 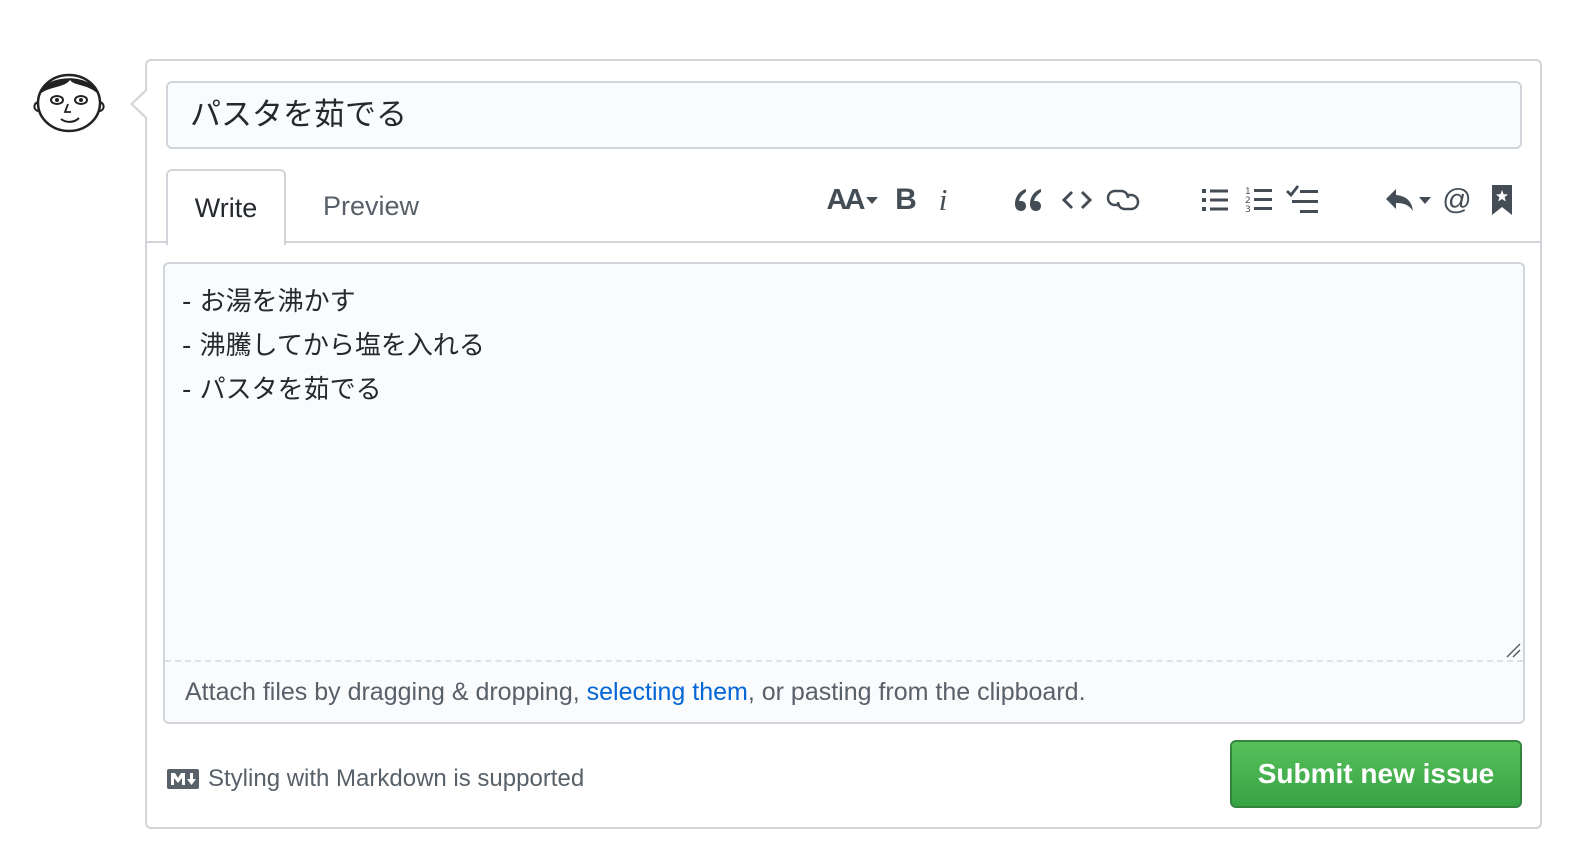 What do you see at coordinates (1457, 200) in the screenshot?
I see `mention-icon: @` at bounding box center [1457, 200].